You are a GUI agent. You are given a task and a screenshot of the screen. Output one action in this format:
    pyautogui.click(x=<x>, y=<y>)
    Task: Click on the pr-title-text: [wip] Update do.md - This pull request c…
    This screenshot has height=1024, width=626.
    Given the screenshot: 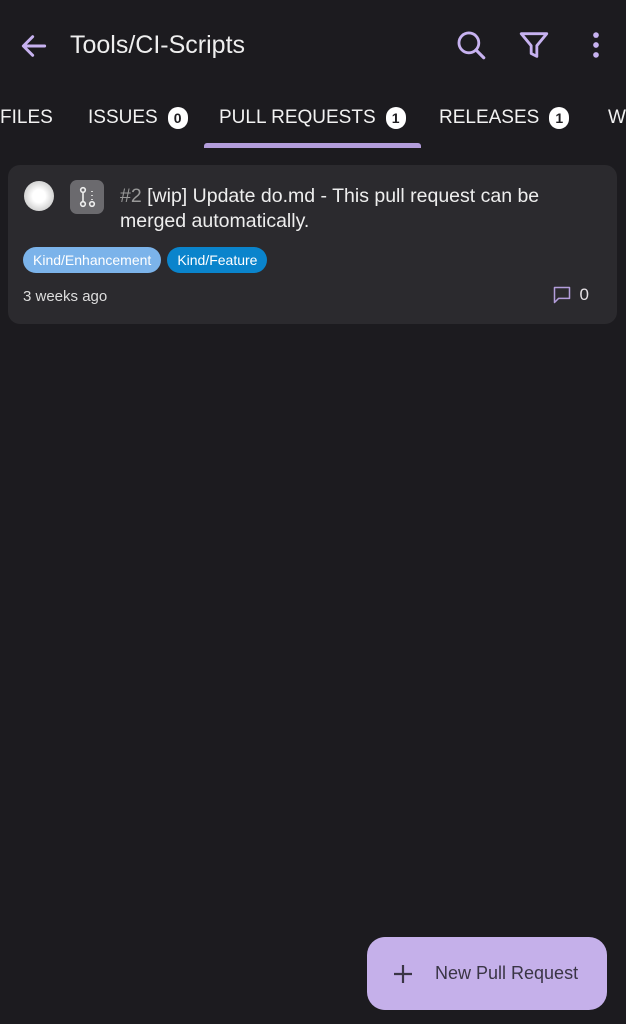 What is the action you would take?
    pyautogui.click(x=330, y=208)
    